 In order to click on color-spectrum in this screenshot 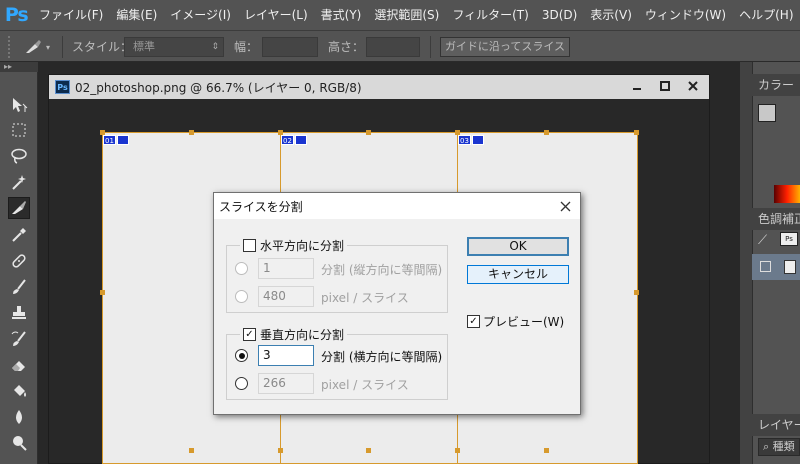, I will do `click(787, 194)`.